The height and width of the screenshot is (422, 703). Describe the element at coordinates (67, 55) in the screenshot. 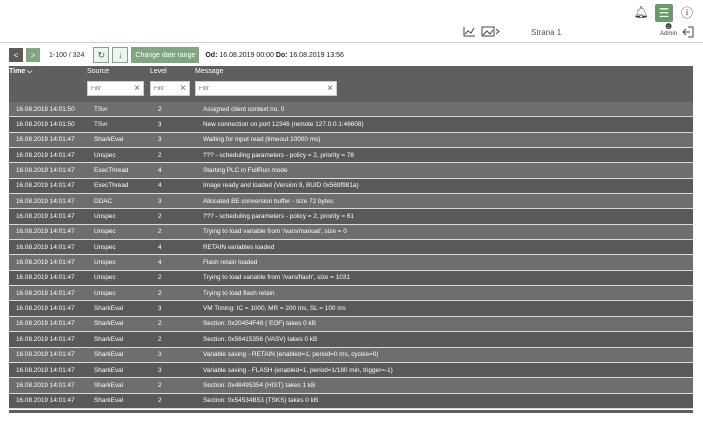

I see `record-range: 1-100 / 324` at that location.